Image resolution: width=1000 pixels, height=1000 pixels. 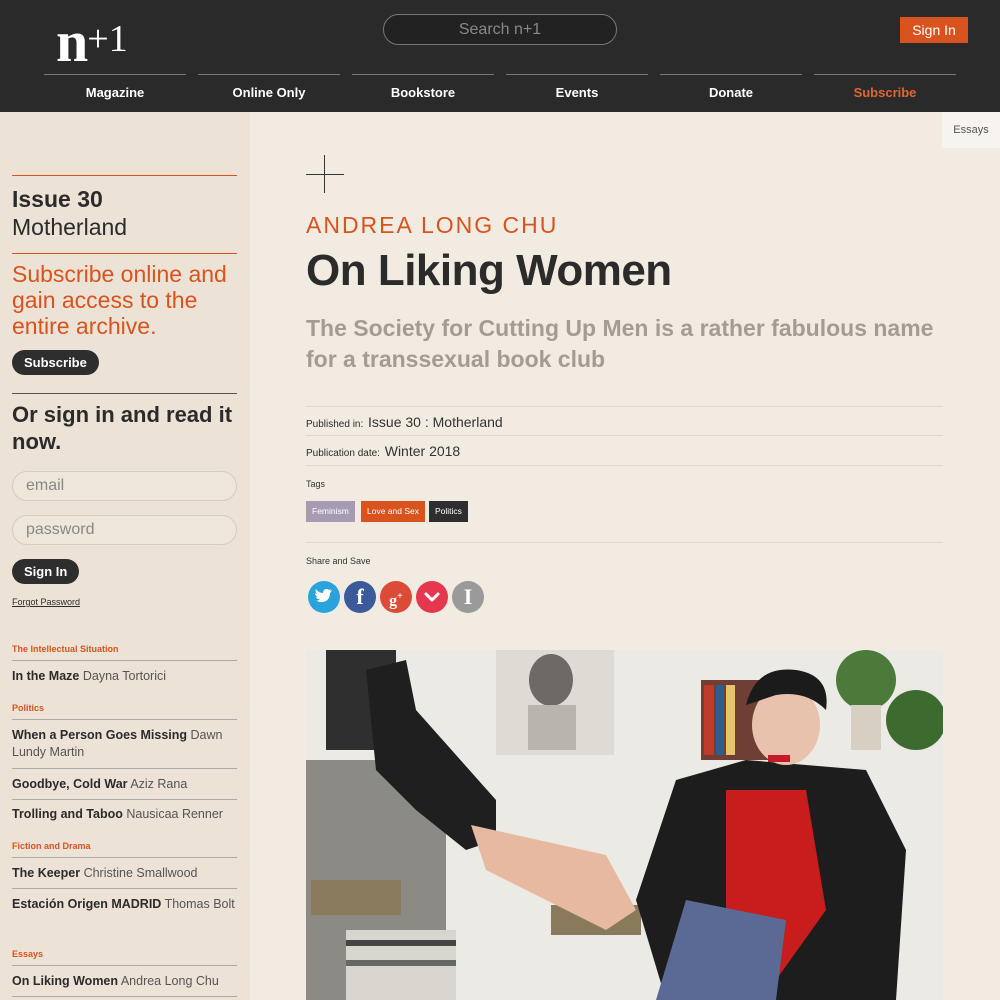 What do you see at coordinates (432, 597) in the screenshot?
I see `pocket-icon` at bounding box center [432, 597].